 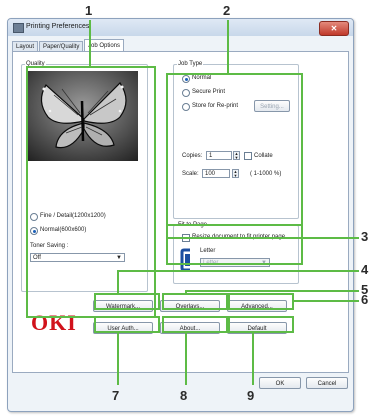 I want to click on callout-number-3: 3, so click(x=365, y=236).